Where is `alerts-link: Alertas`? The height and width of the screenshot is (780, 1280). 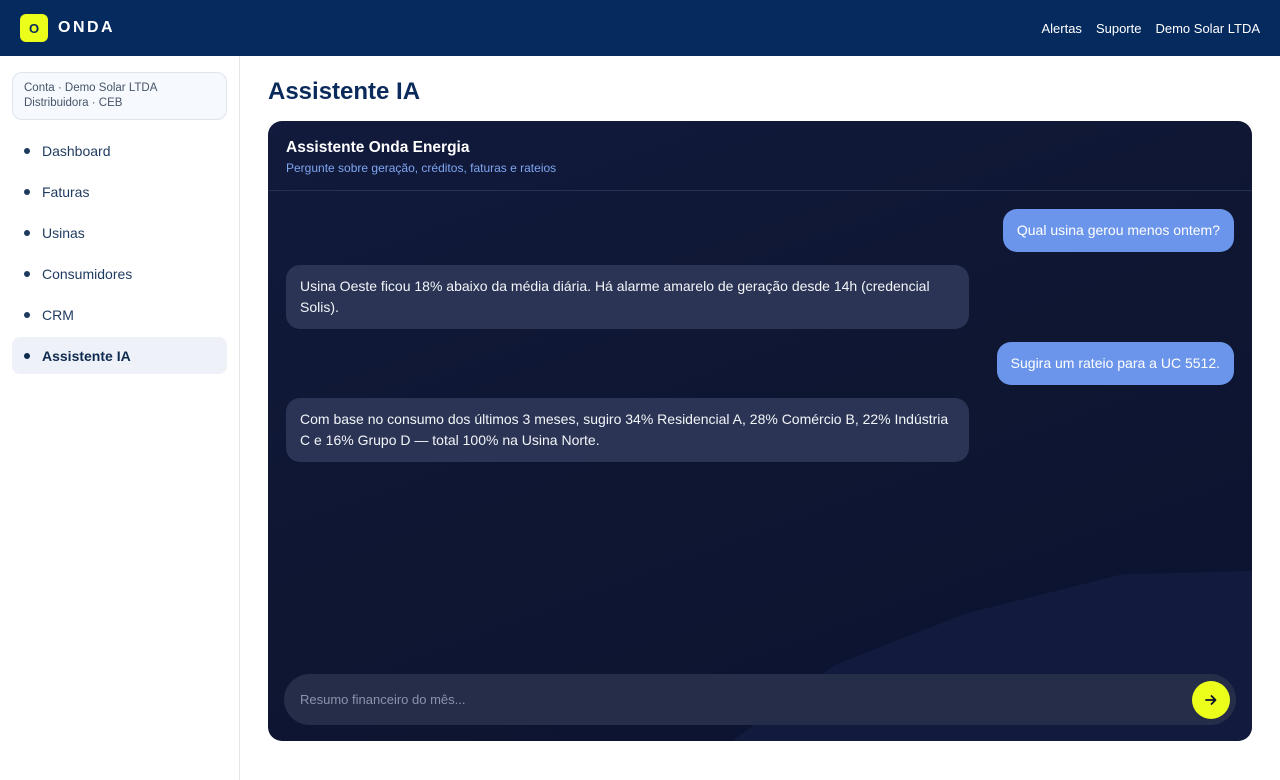 alerts-link: Alertas is located at coordinates (1061, 28).